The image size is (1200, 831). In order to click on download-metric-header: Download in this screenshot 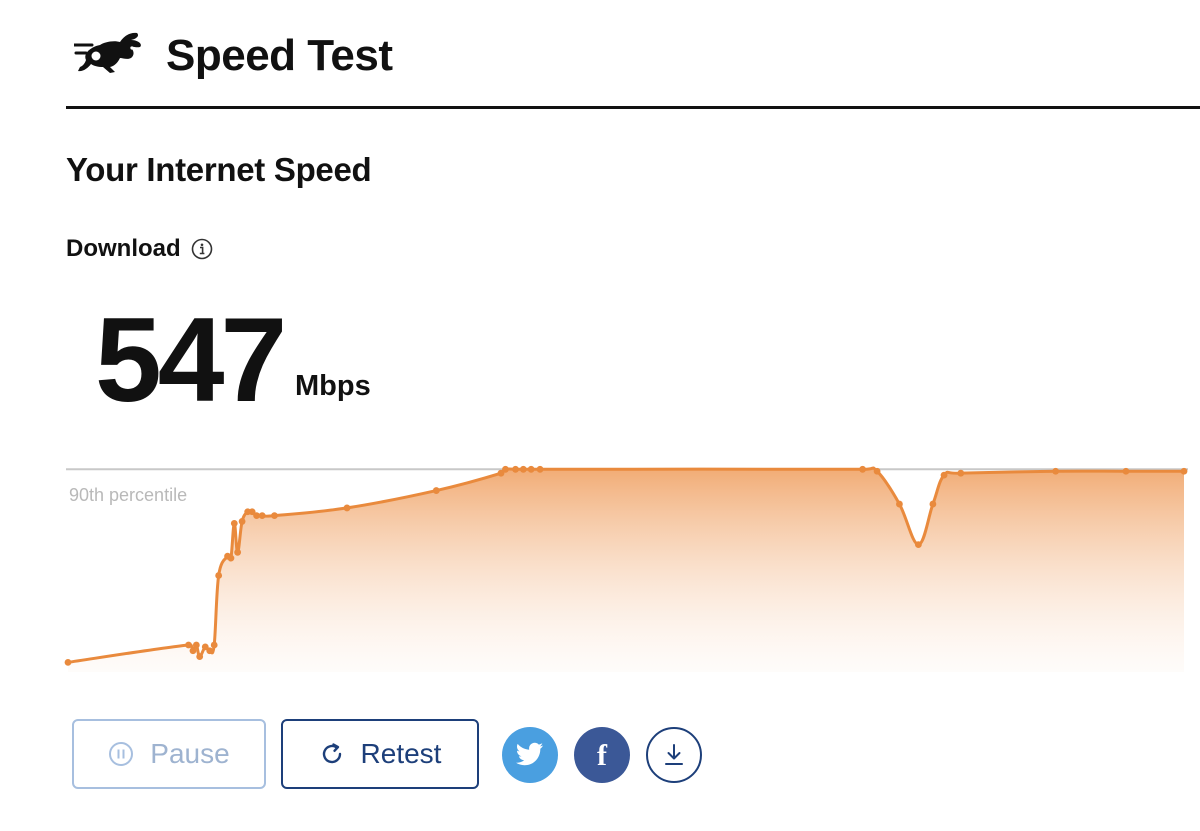, I will do `click(139, 249)`.